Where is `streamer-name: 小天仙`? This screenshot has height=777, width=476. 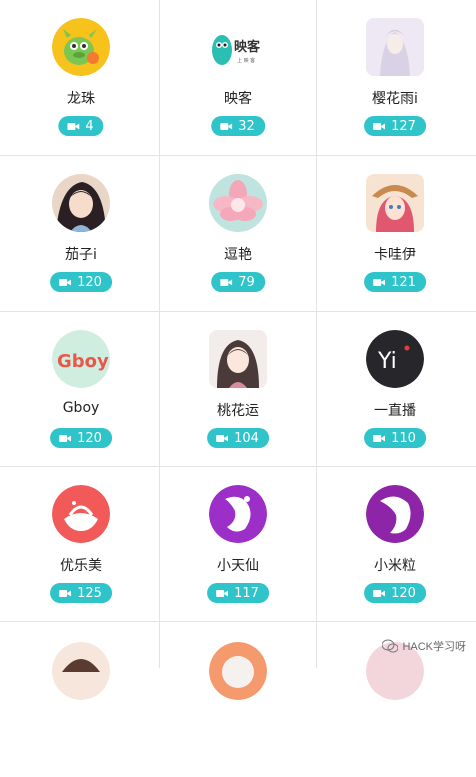
streamer-name: 小天仙 is located at coordinates (238, 566).